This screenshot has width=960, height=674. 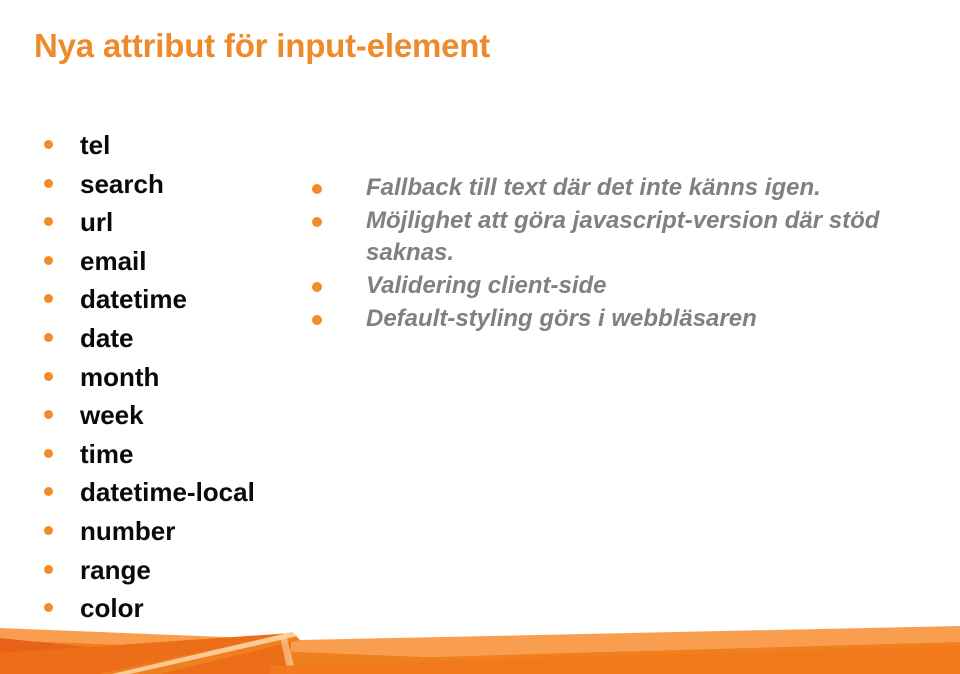 What do you see at coordinates (189, 610) in the screenshot?
I see `list-item: color` at bounding box center [189, 610].